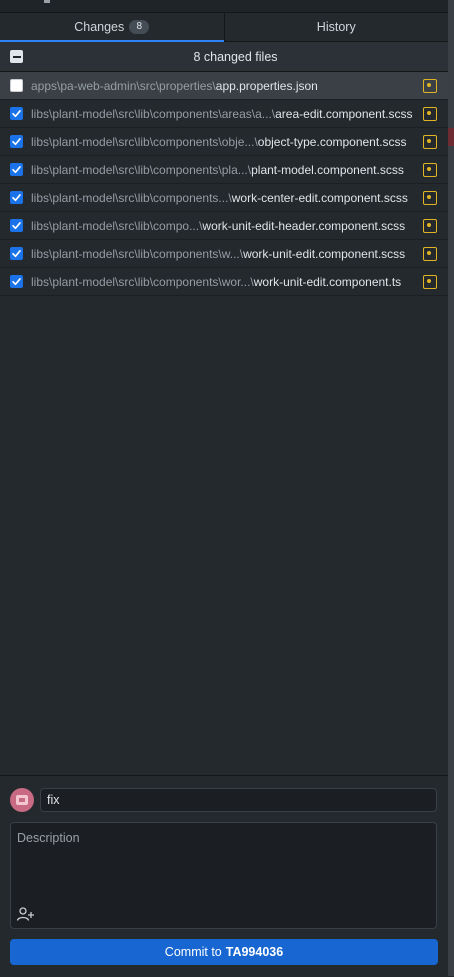 The image size is (454, 977). Describe the element at coordinates (238, 800) in the screenshot. I see `commit-summary-input: fix` at that location.